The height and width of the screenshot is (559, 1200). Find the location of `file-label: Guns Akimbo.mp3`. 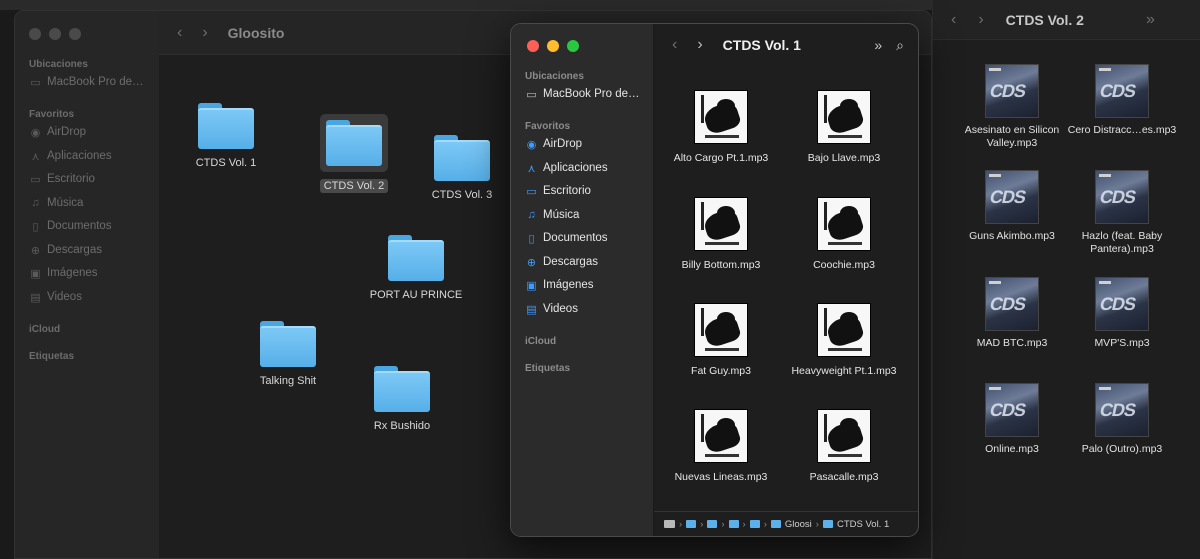

file-label: Guns Akimbo.mp3 is located at coordinates (1012, 236).